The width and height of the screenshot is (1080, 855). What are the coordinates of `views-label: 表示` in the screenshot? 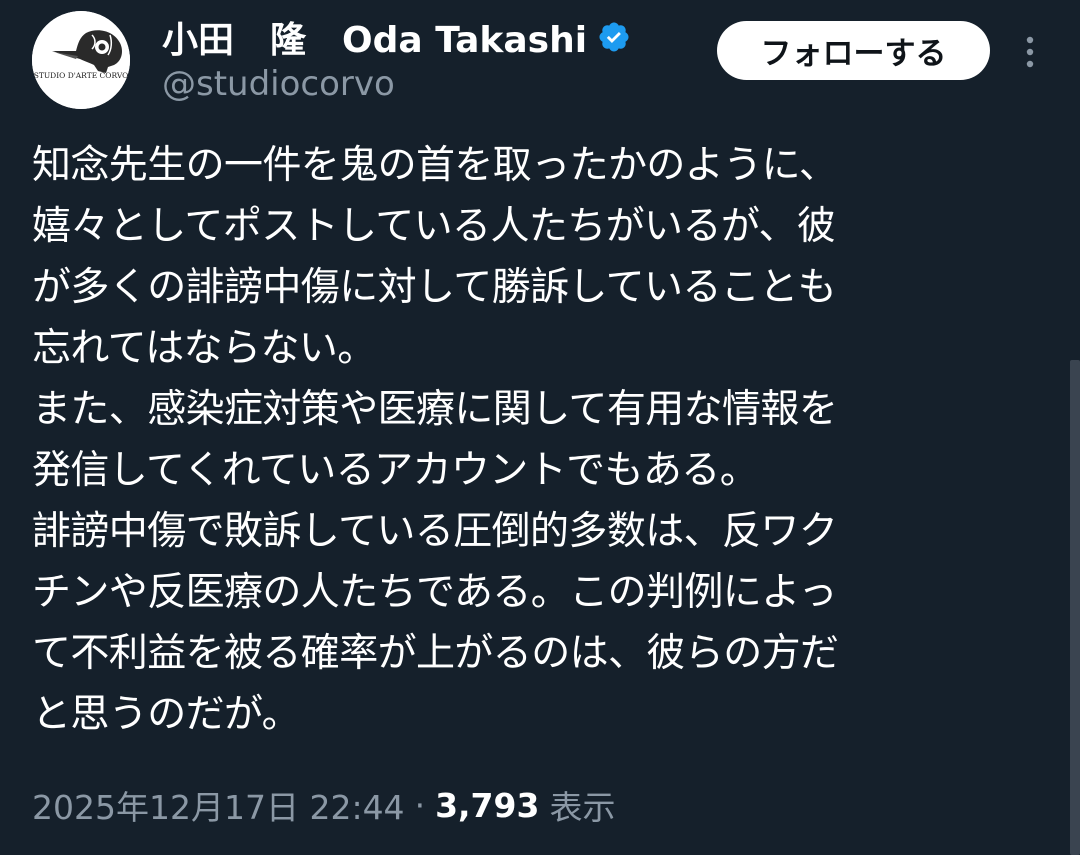 It's located at (582, 807).